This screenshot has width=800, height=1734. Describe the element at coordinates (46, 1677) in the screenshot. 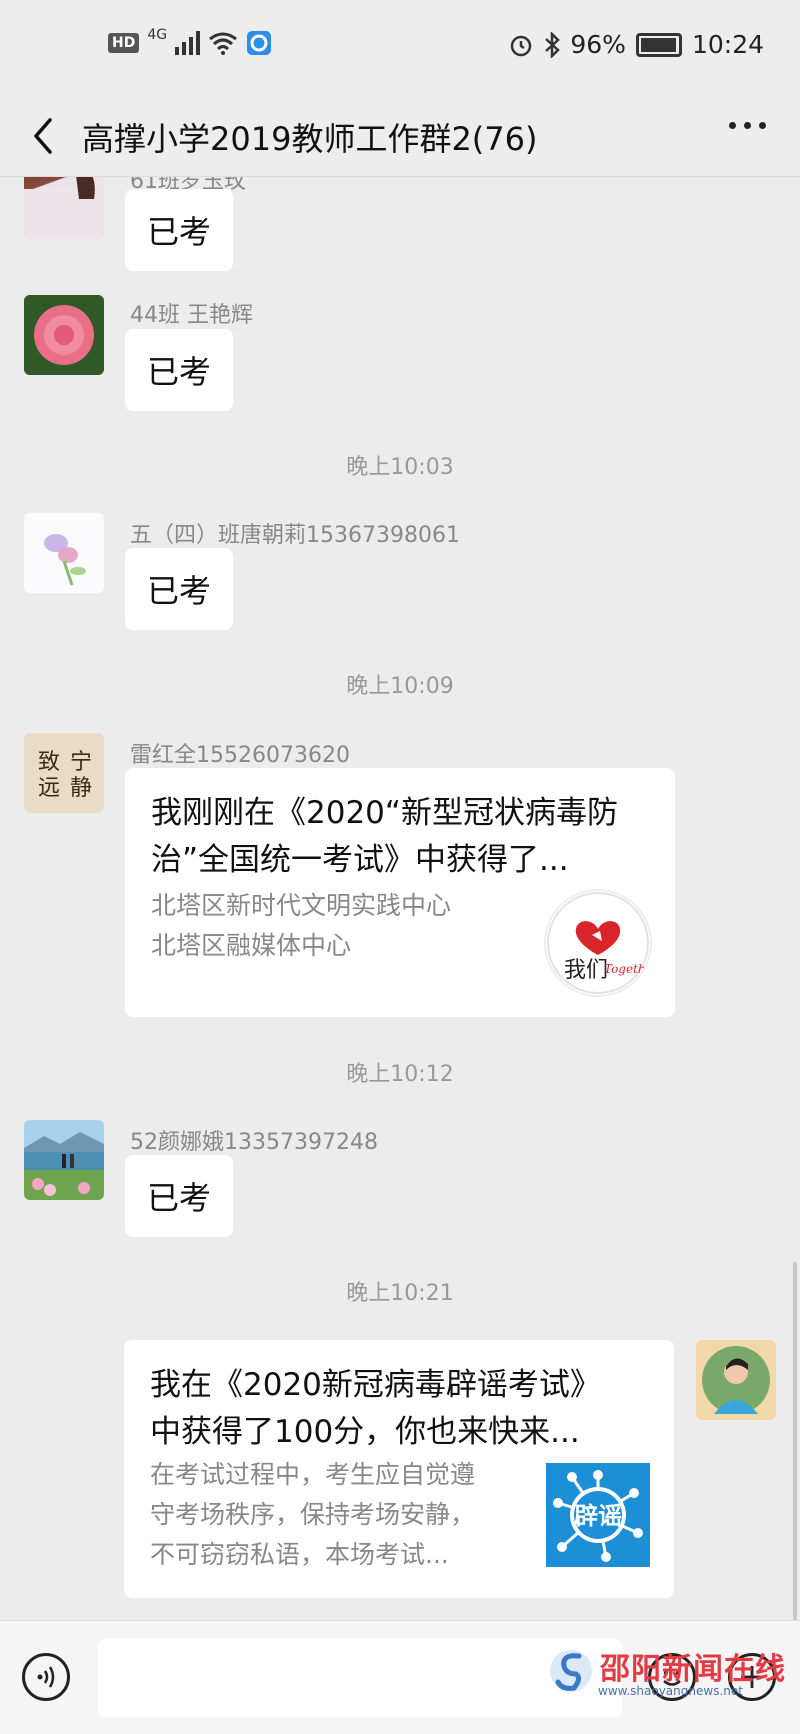

I see `voice-icon` at that location.